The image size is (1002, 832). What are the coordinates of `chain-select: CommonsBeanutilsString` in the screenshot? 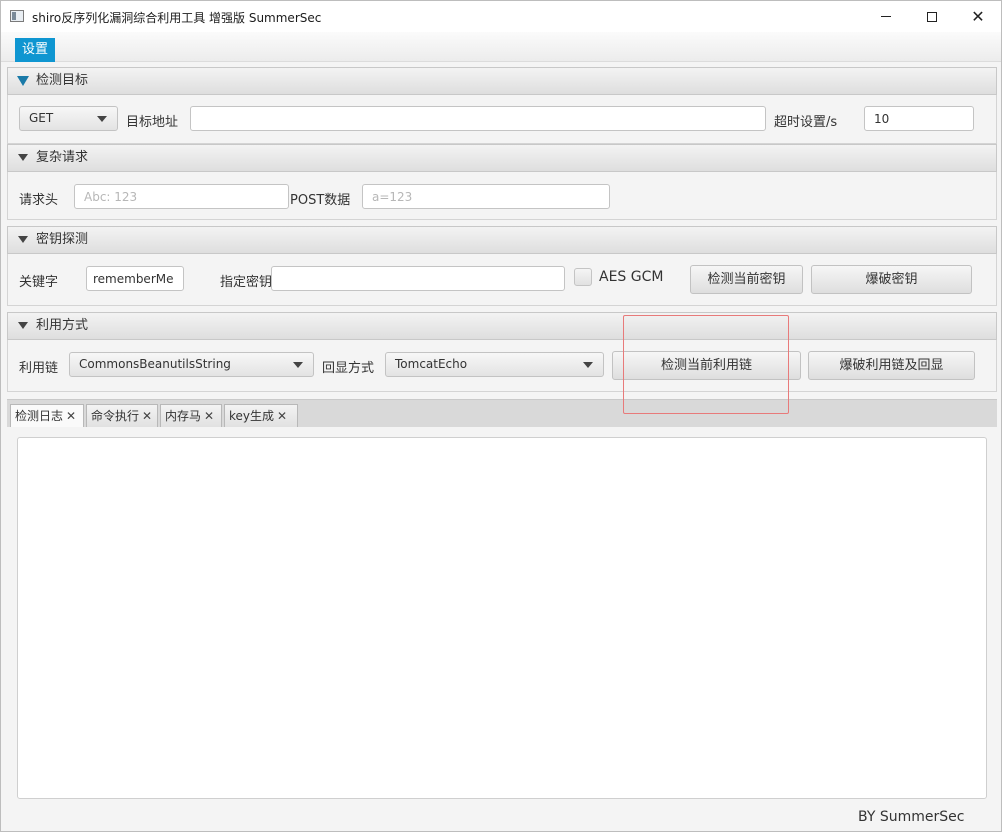 It's located at (191, 364).